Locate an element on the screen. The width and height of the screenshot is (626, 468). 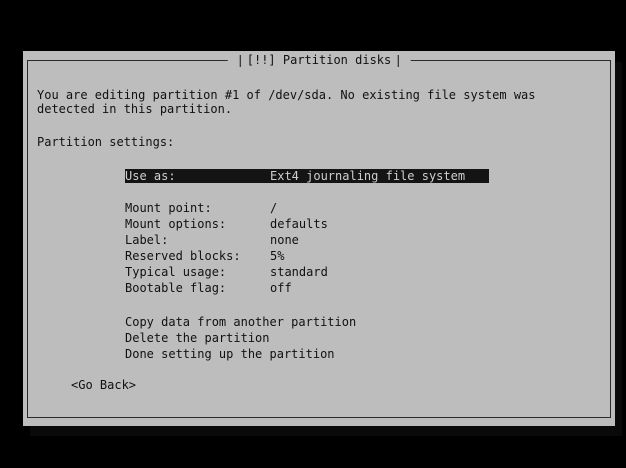
setting-value: off is located at coordinates (281, 288).